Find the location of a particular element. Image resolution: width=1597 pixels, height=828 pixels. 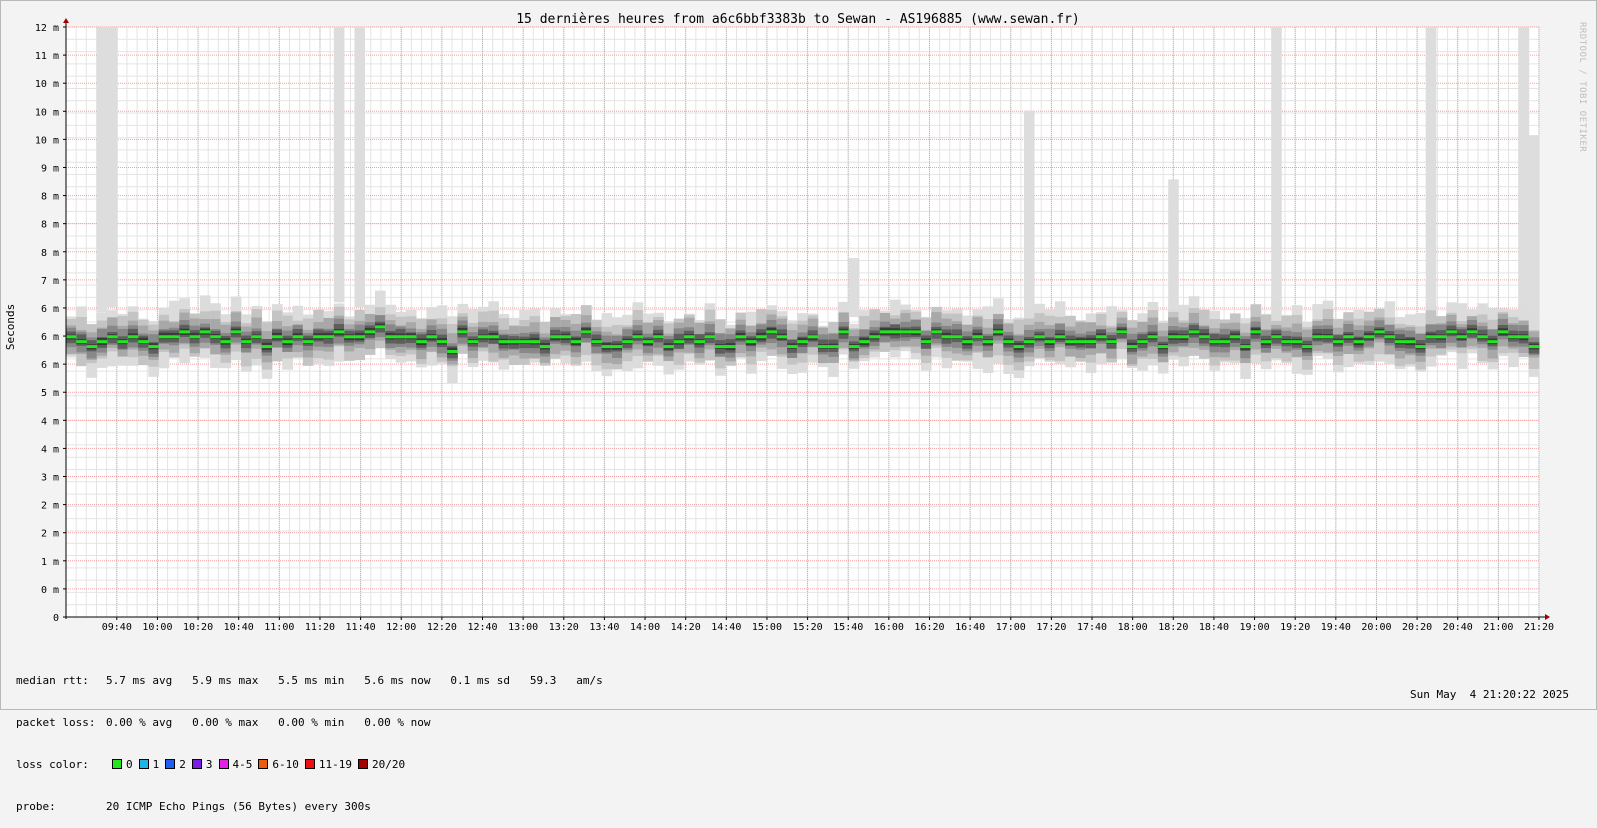

loss-color-legend: 0 1 2 3 4-5 6-10 11-19 20/20 is located at coordinates (255, 764).